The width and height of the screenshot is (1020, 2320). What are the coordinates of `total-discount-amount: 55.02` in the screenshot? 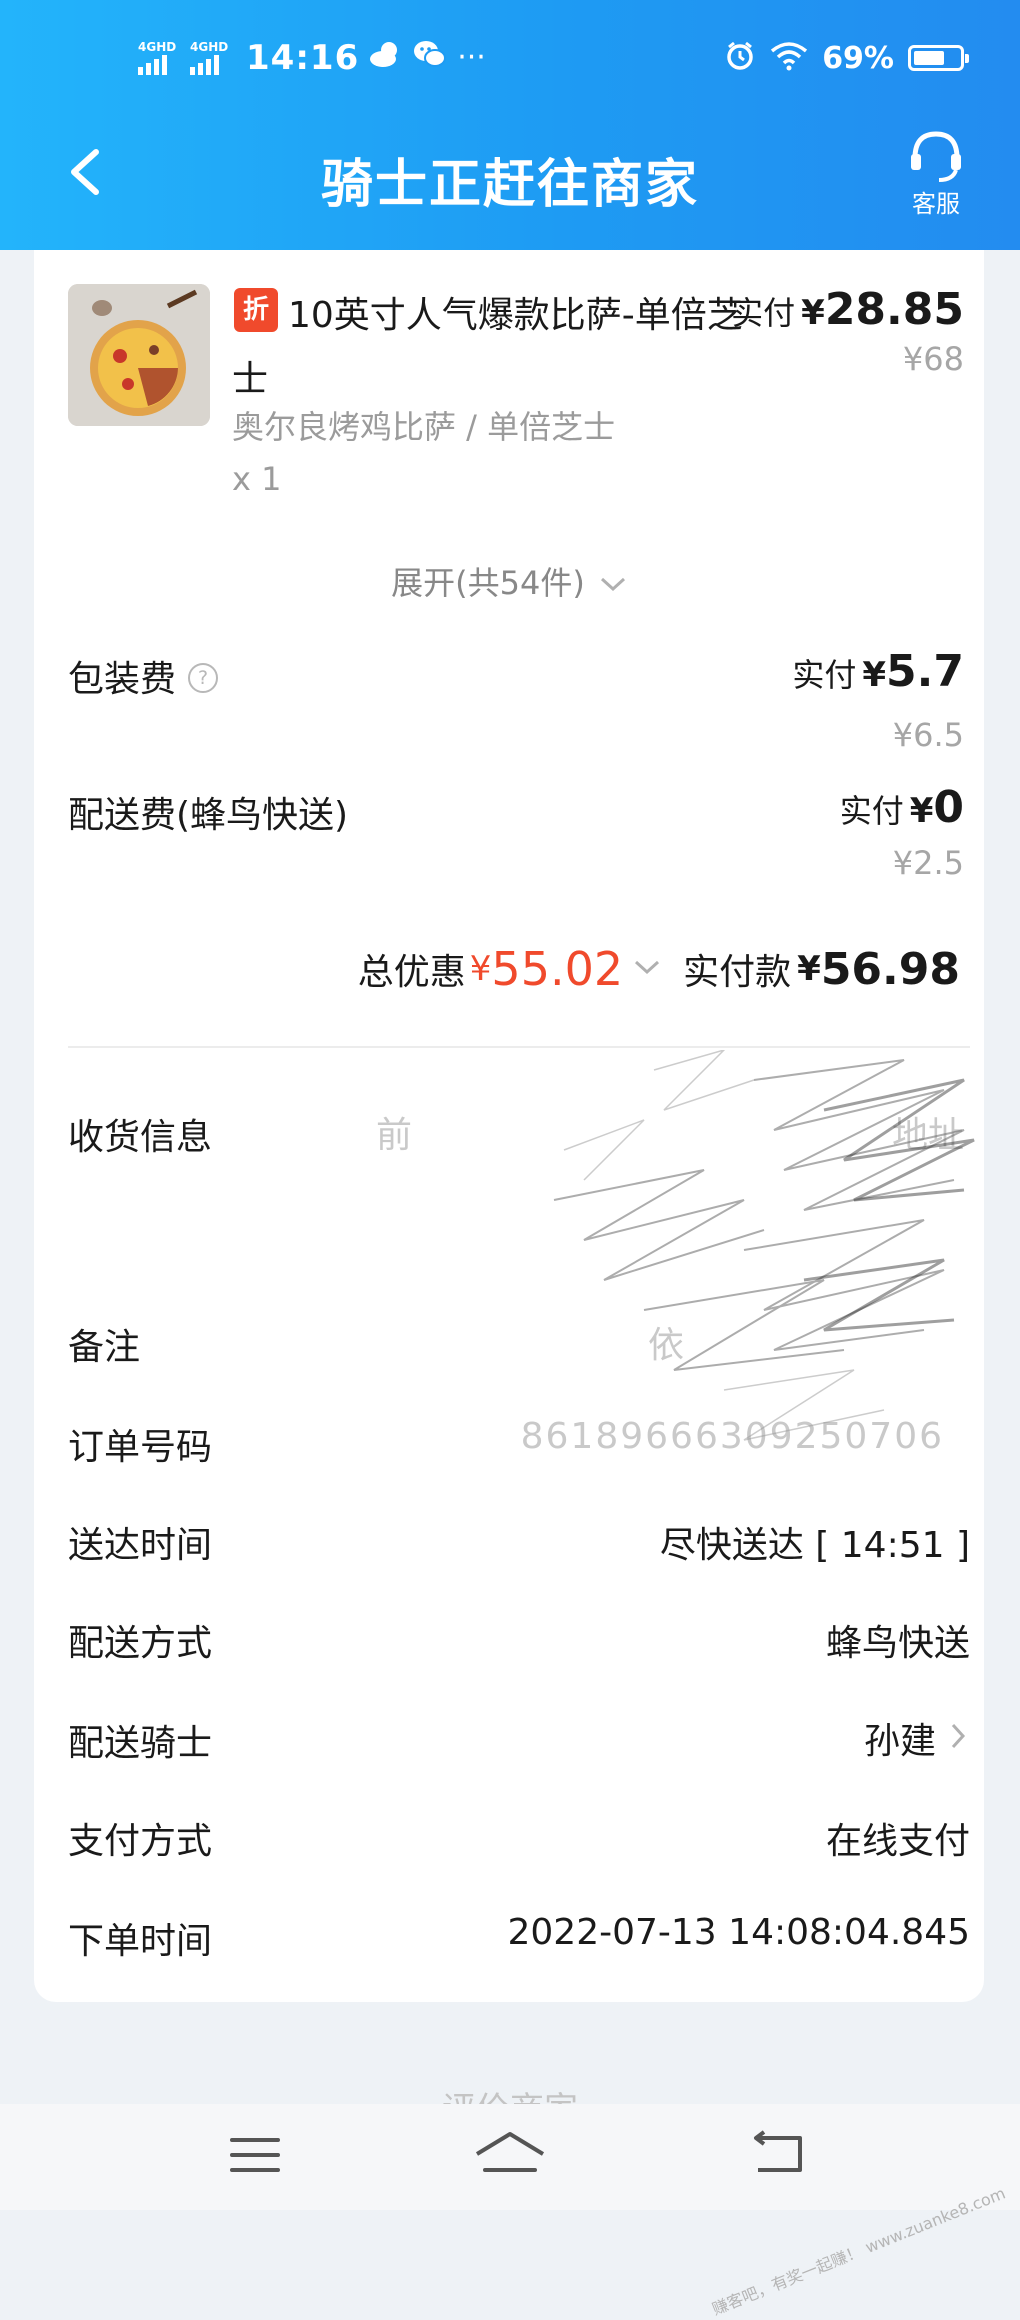 It's located at (557, 969).